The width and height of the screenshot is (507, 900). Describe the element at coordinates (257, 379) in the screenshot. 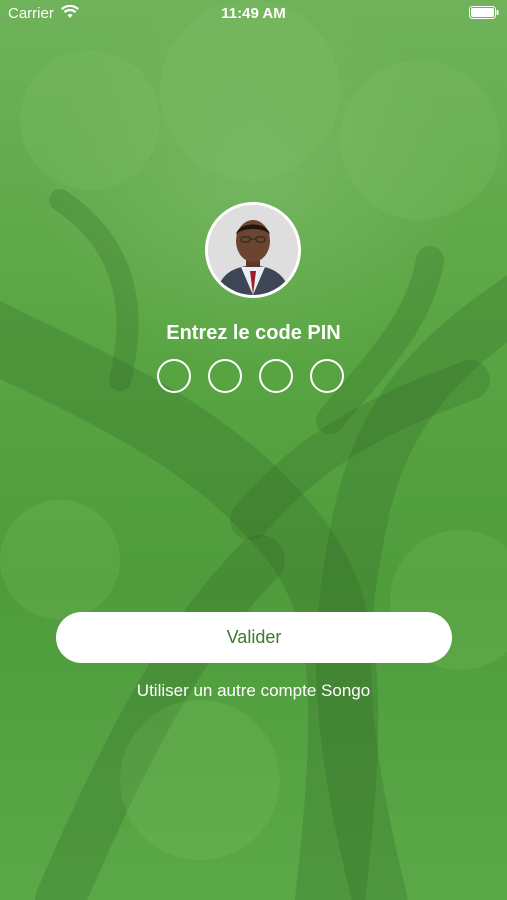

I see `pin-input` at that location.